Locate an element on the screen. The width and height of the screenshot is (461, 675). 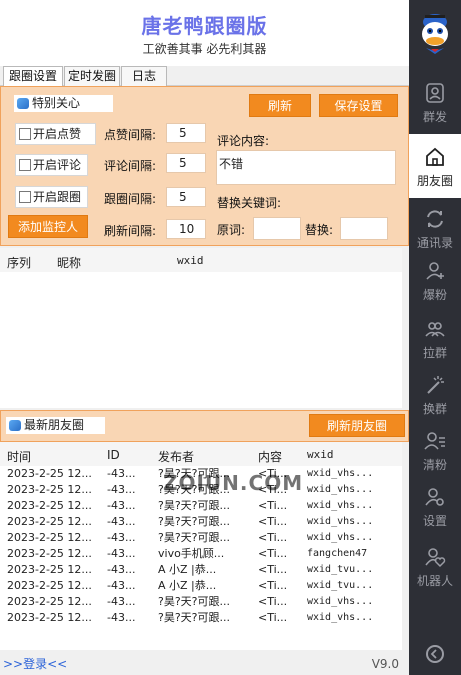
home-icon is located at coordinates (435, 156).